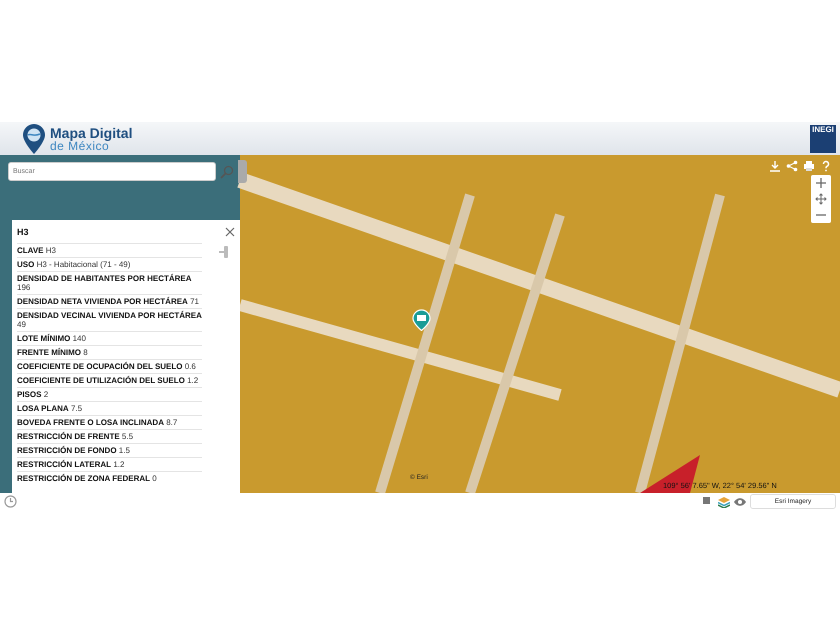  I want to click on attribute-row: RESTRICCIÓN LATERAL 1.2, so click(109, 464).